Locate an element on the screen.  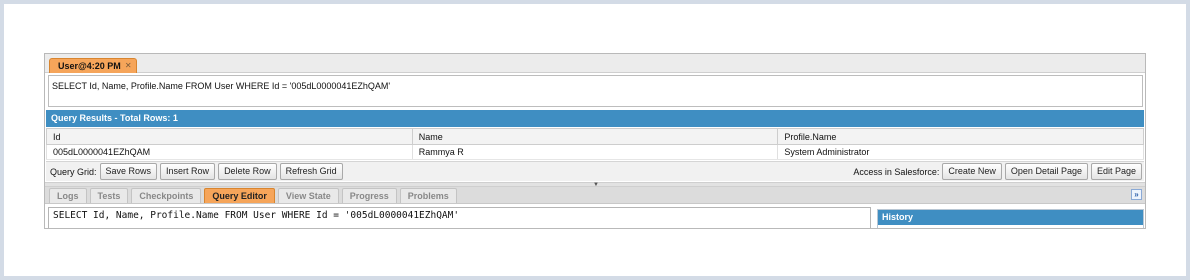
insert-row-button: Insert Row is located at coordinates (188, 171).